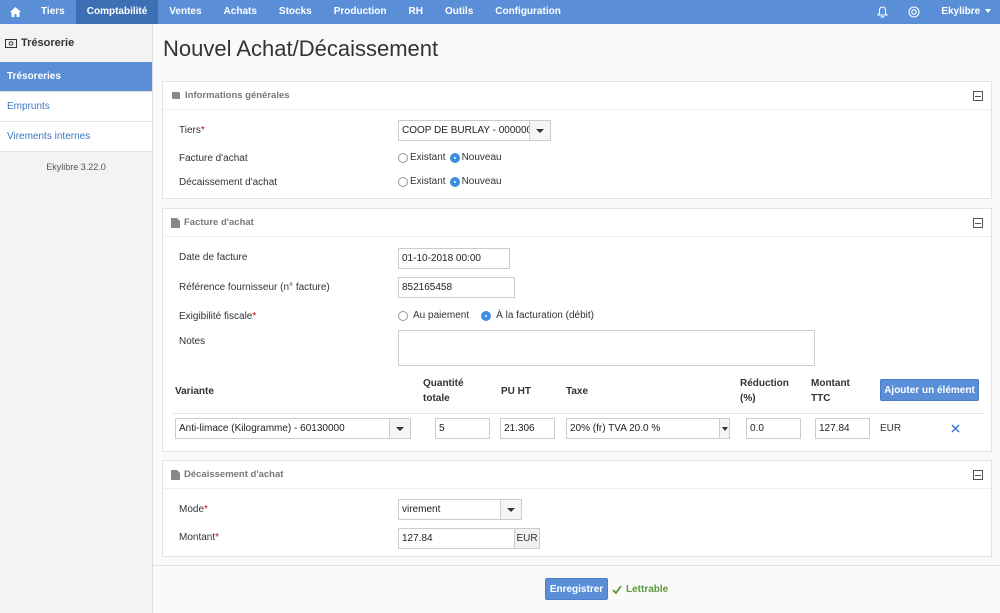  I want to click on invoice-date-field: 01-10-2018 00:00, so click(454, 258).